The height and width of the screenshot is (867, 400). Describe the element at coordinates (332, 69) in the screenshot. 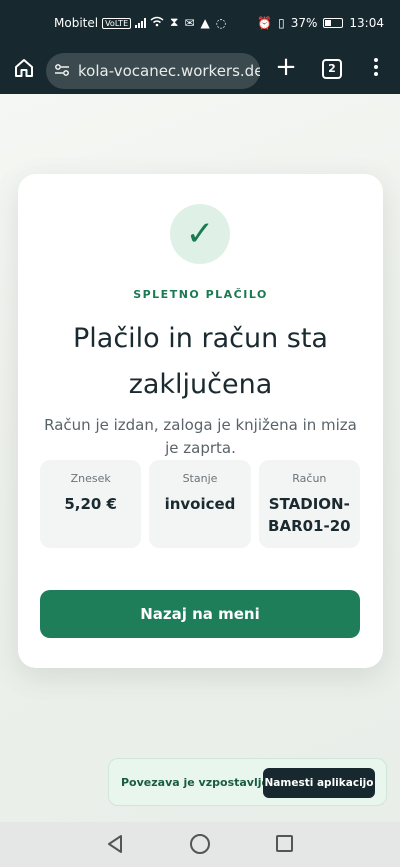

I see `tab-switcher-button: 2` at that location.